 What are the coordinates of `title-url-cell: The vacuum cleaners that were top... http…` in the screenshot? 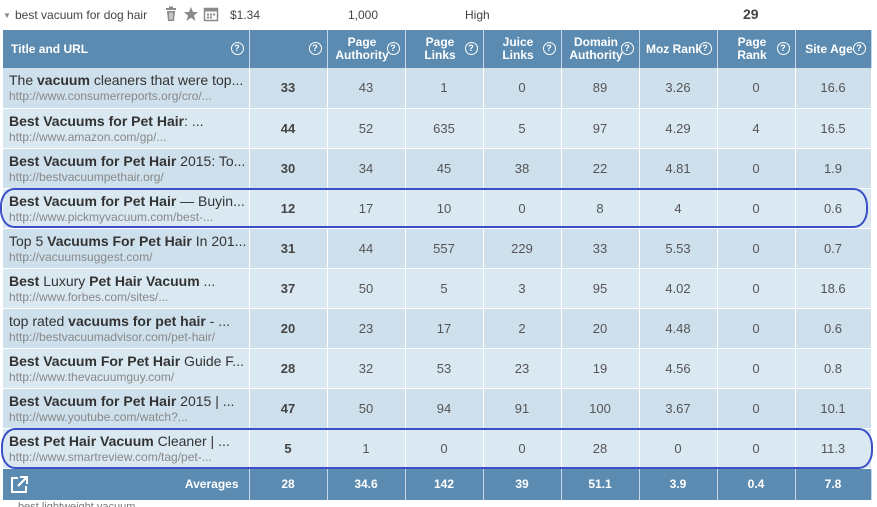 It's located at (126, 88).